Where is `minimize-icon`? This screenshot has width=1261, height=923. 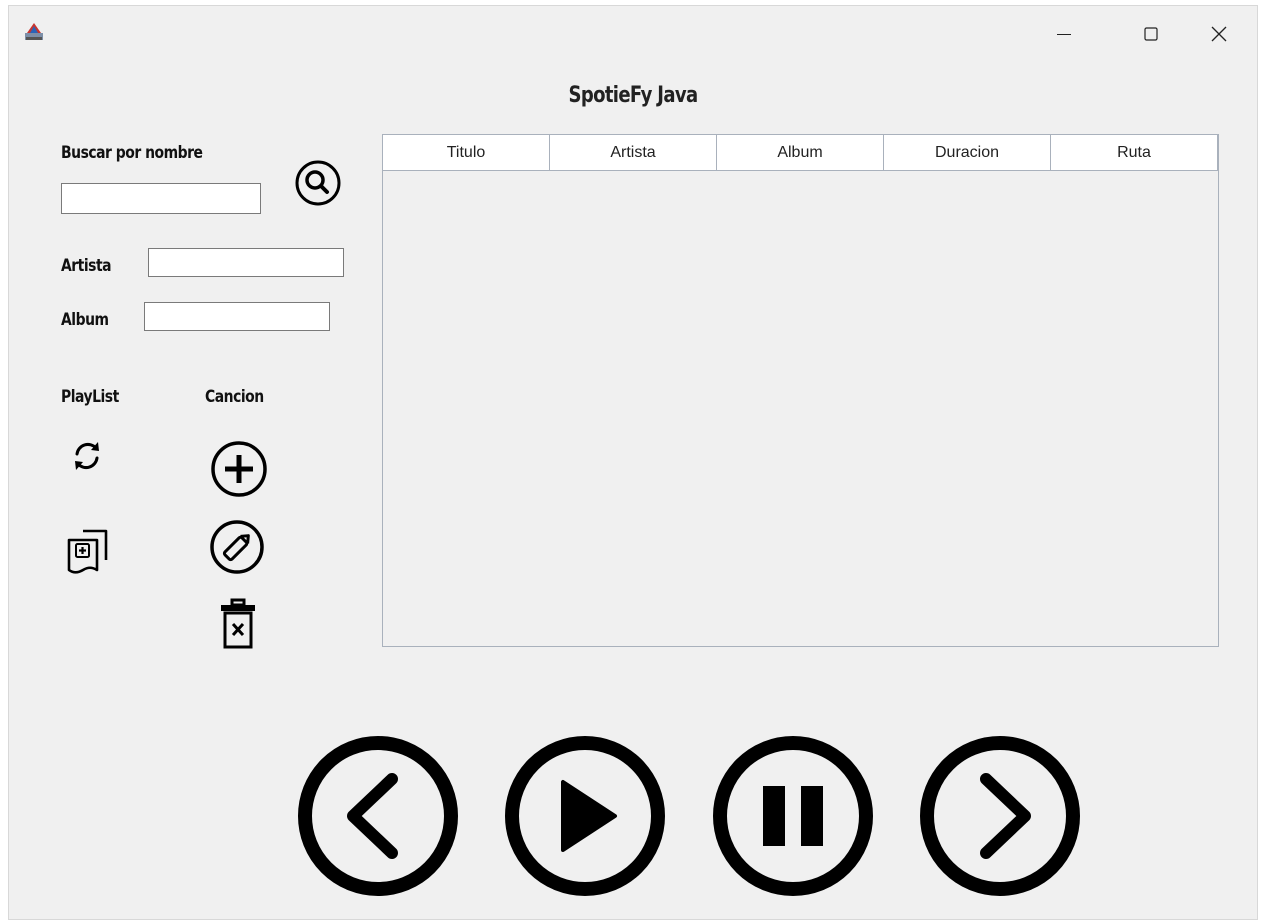 minimize-icon is located at coordinates (1064, 34).